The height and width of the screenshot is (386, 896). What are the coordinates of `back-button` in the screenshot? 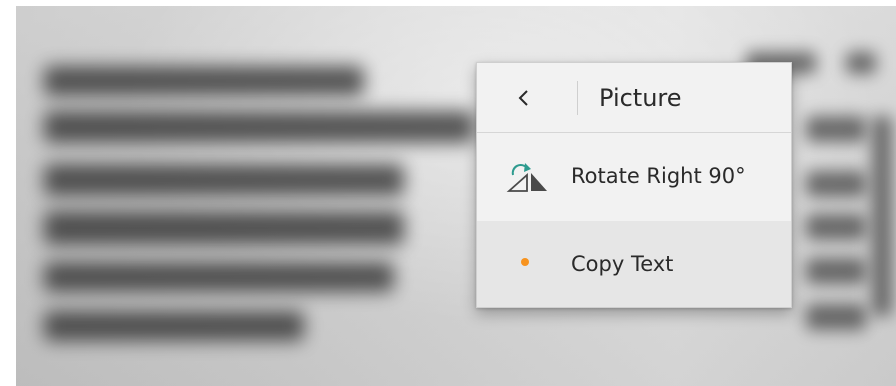 It's located at (524, 98).